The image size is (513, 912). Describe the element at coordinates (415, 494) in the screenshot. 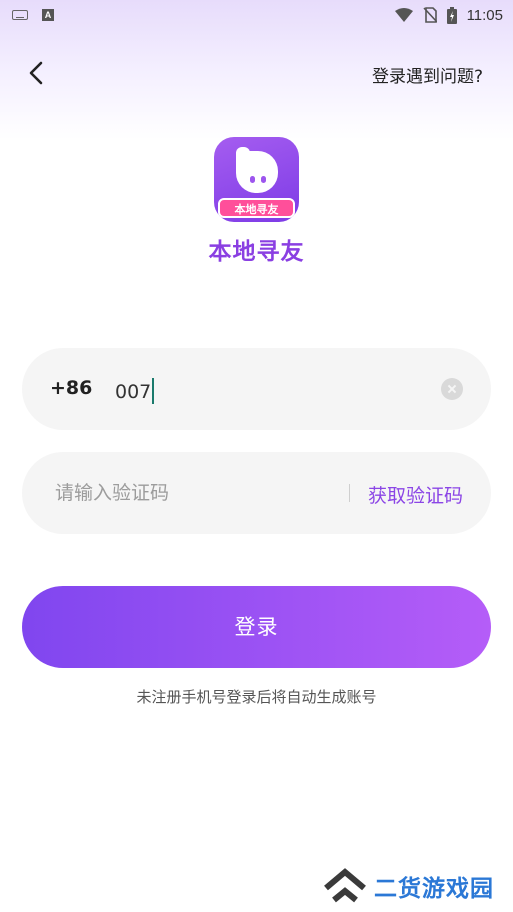

I see `get-code-button: 获取验证码` at that location.